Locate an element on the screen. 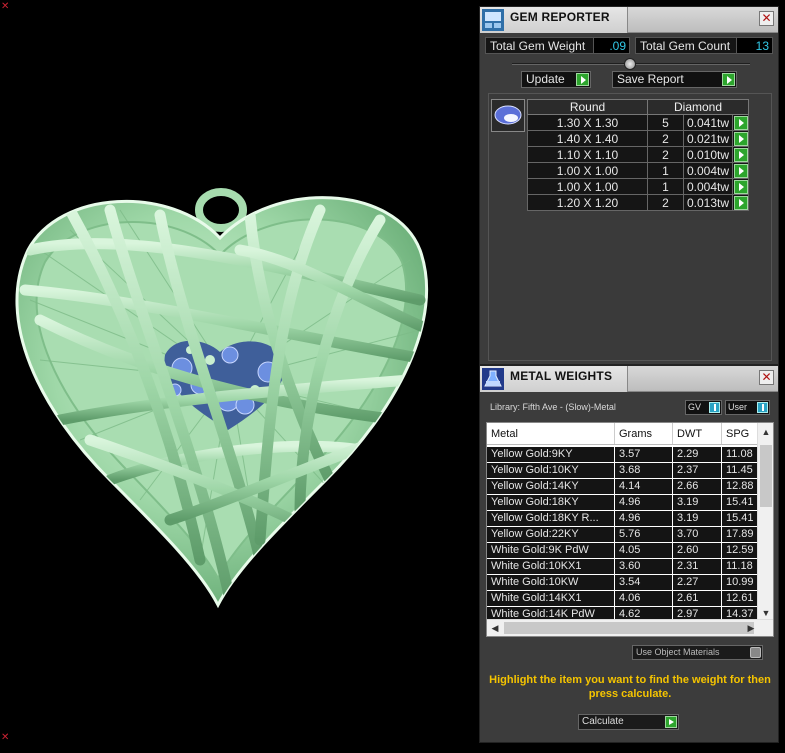 The height and width of the screenshot is (753, 785). gem-thumbnail is located at coordinates (508, 115).